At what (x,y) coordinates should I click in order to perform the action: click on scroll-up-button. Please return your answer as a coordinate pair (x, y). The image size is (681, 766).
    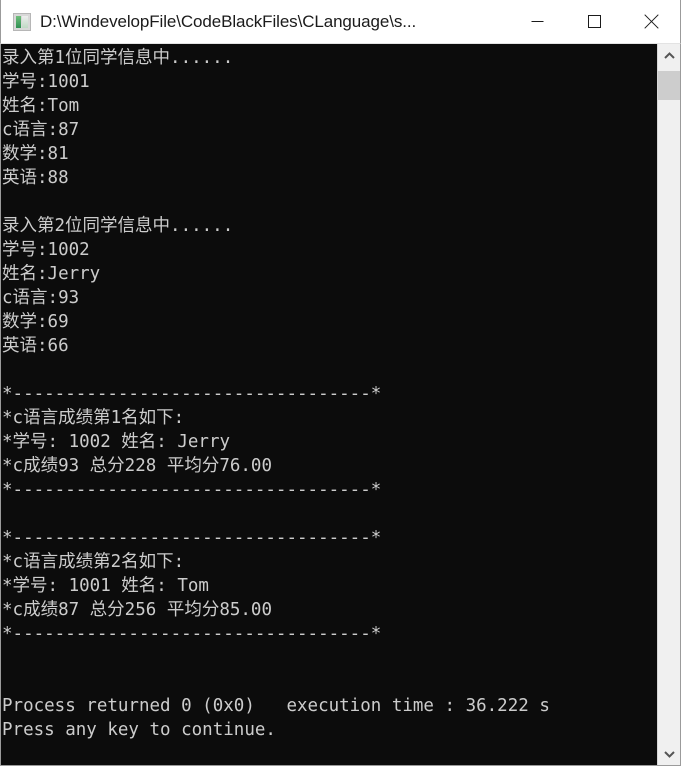
    Looking at the image, I should click on (669, 55).